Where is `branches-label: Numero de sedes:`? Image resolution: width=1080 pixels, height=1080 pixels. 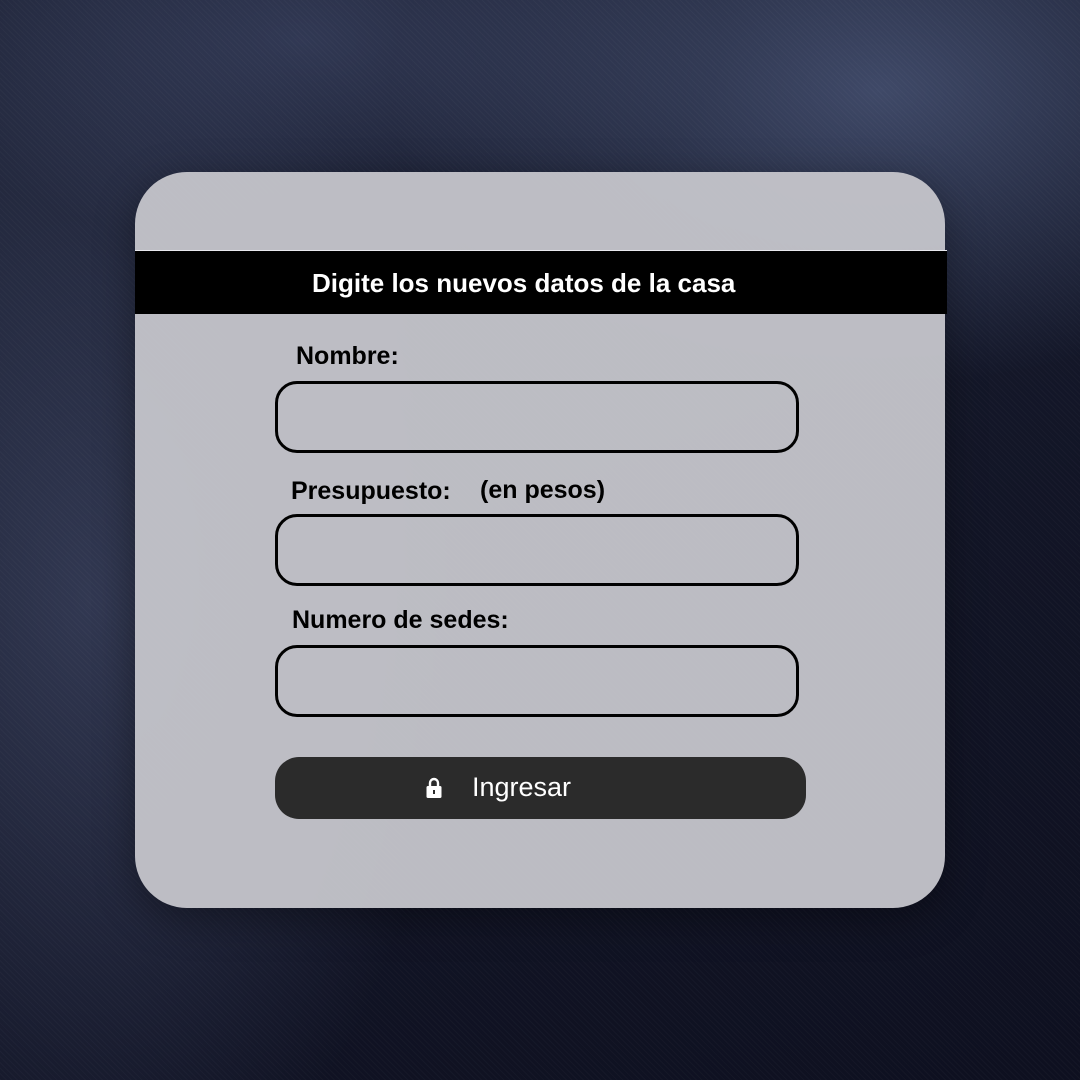
branches-label: Numero de sedes: is located at coordinates (400, 620).